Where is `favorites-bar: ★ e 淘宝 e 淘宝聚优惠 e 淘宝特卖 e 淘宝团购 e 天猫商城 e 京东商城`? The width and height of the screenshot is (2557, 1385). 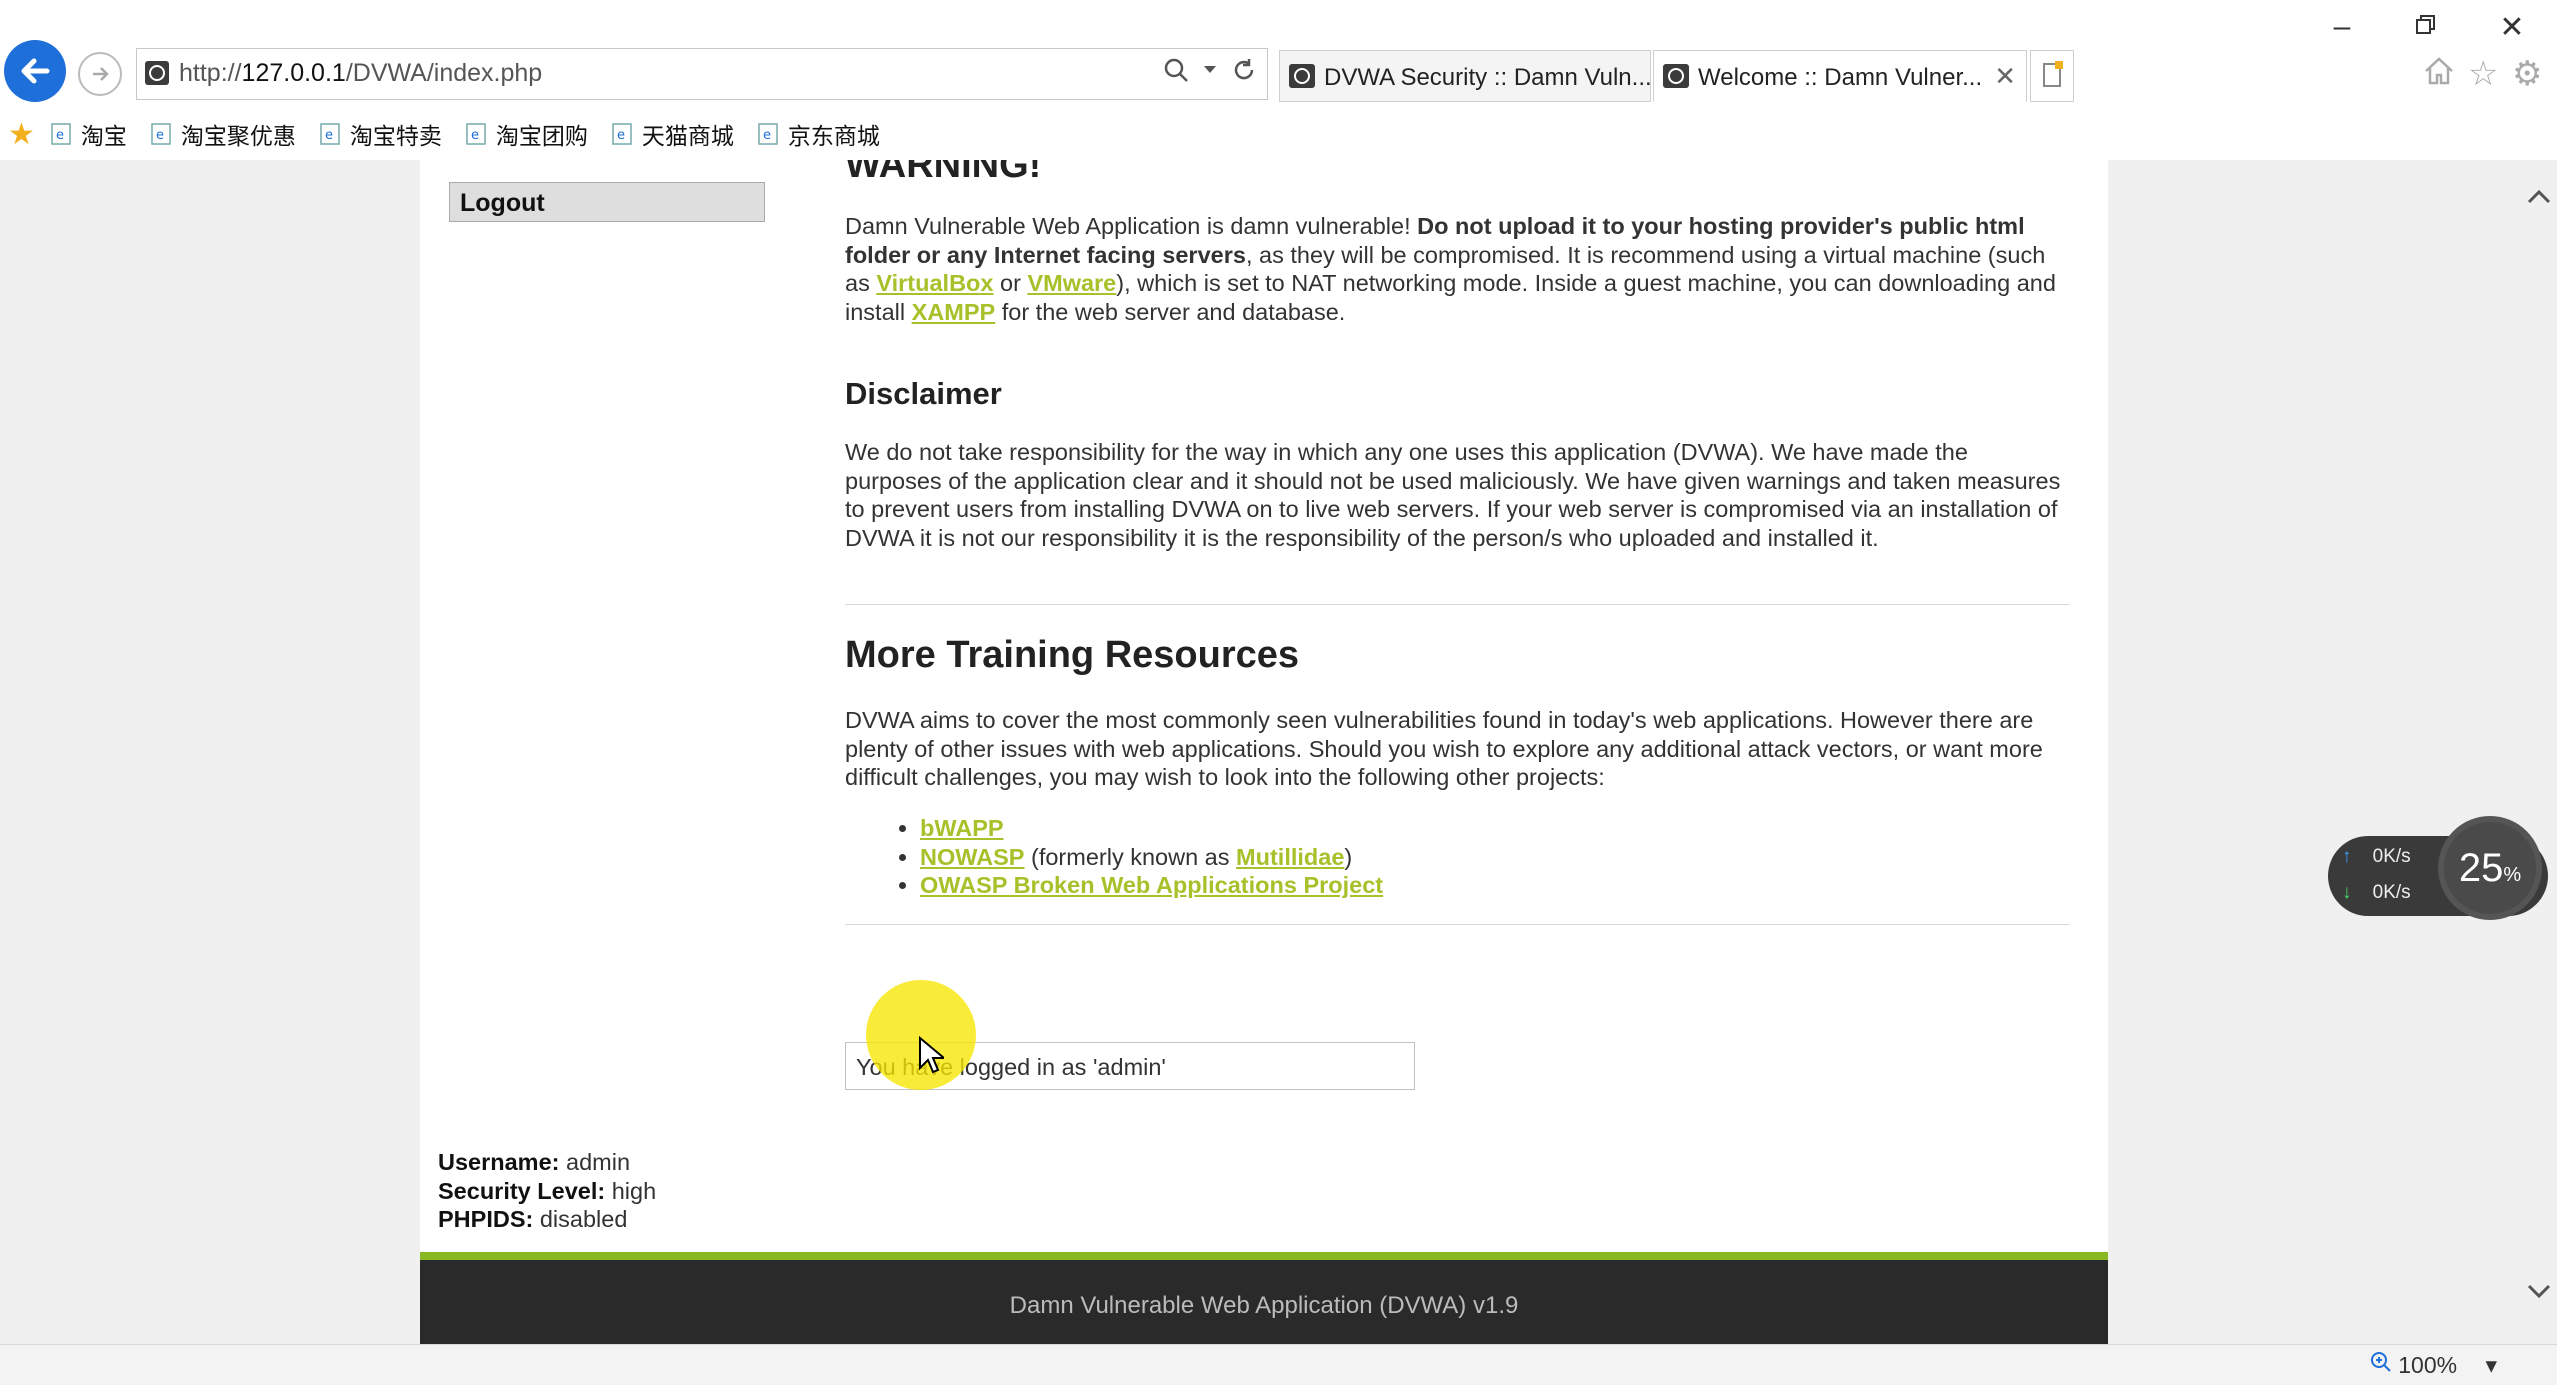
favorites-bar: ★ e 淘宝 e 淘宝聚优惠 e 淘宝特卖 e 淘宝团购 e 天猫商城 e 京东商城 is located at coordinates (1278, 134).